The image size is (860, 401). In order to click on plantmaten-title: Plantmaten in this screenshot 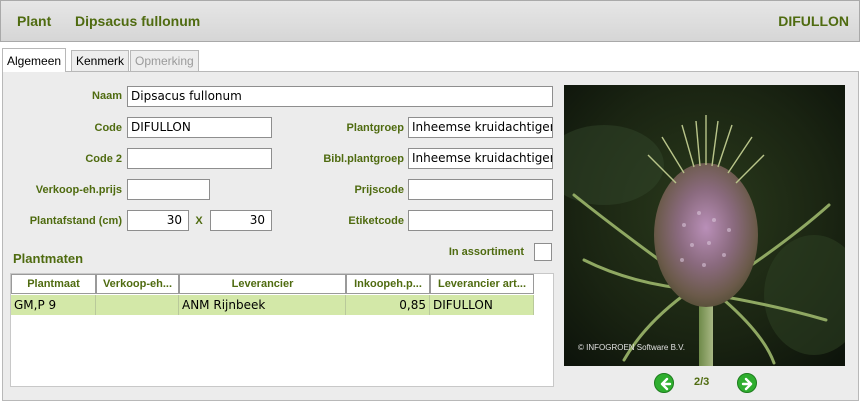, I will do `click(48, 258)`.